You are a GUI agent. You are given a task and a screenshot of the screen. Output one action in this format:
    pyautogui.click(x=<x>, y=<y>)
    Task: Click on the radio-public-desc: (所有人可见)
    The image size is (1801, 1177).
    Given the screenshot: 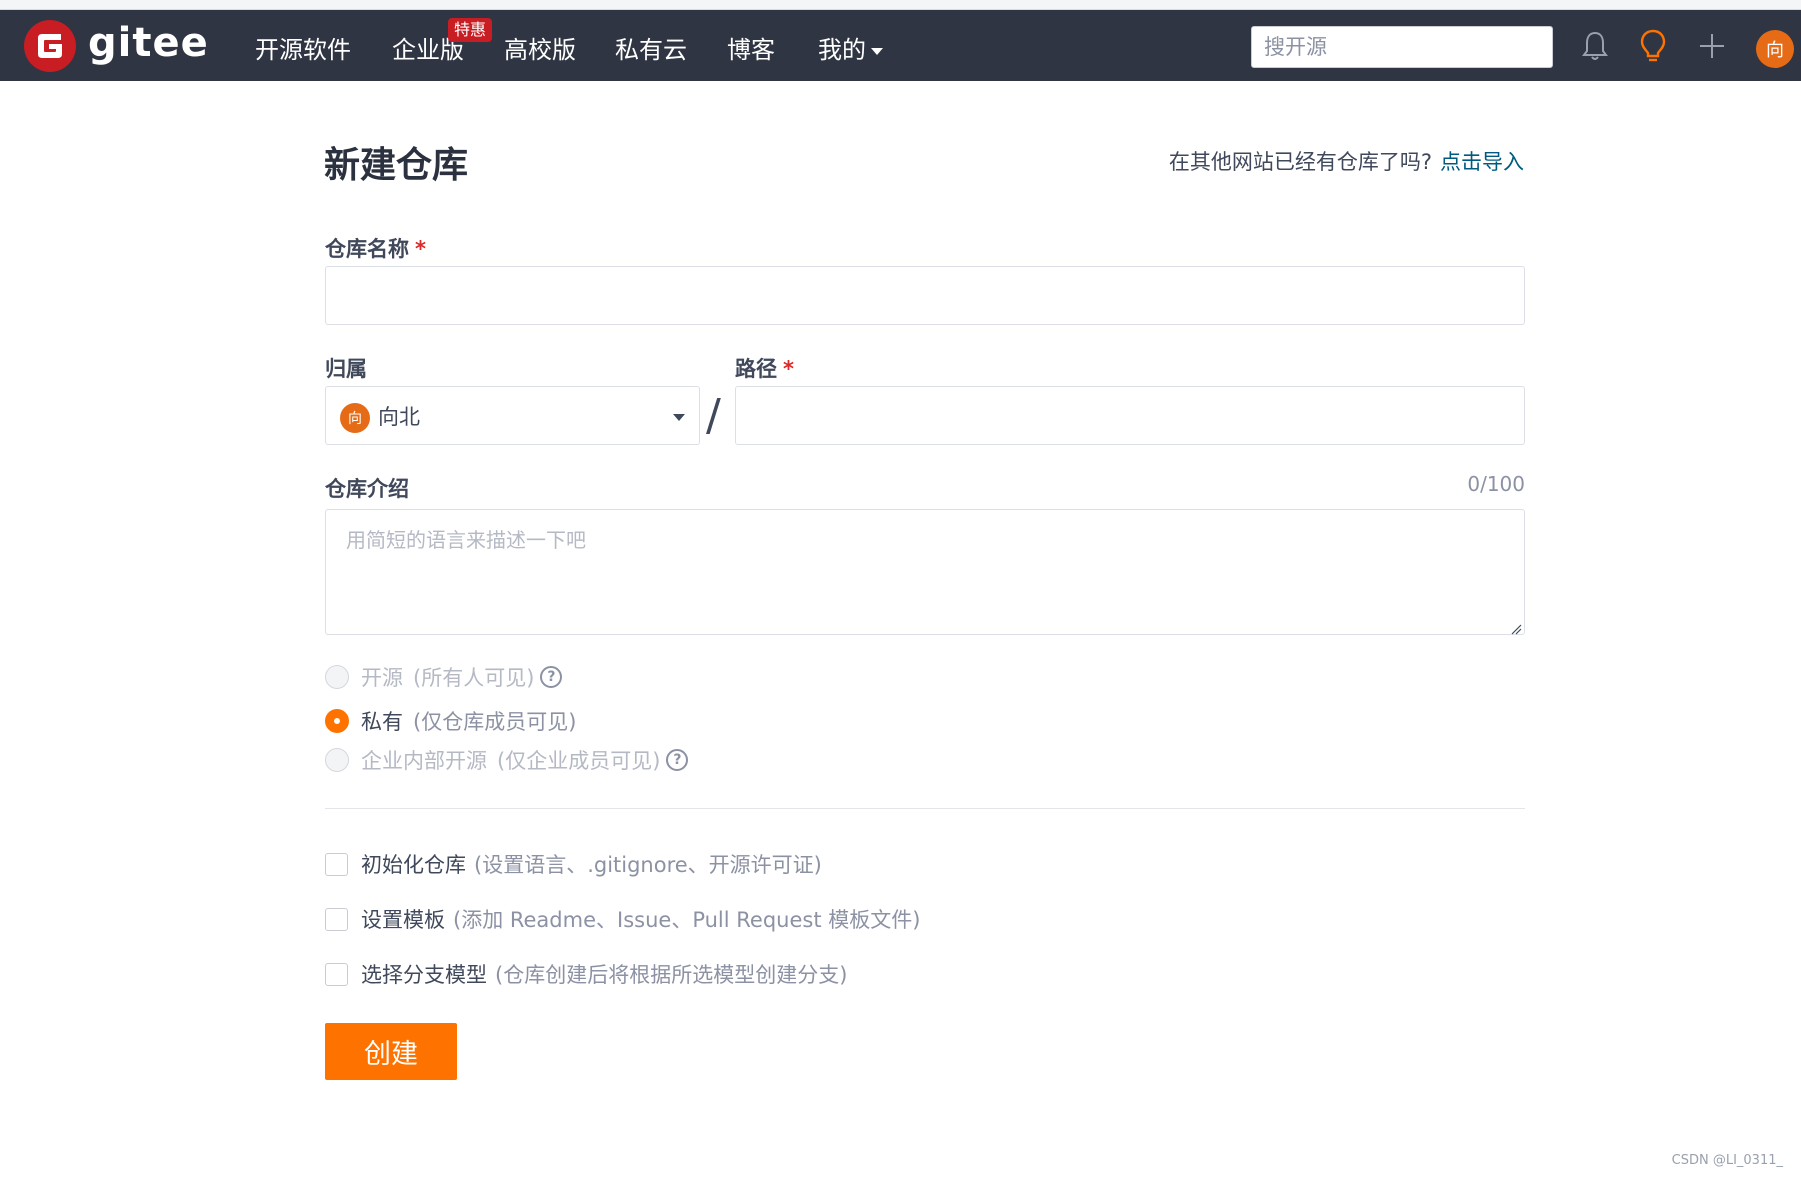 What is the action you would take?
    pyautogui.click(x=474, y=678)
    